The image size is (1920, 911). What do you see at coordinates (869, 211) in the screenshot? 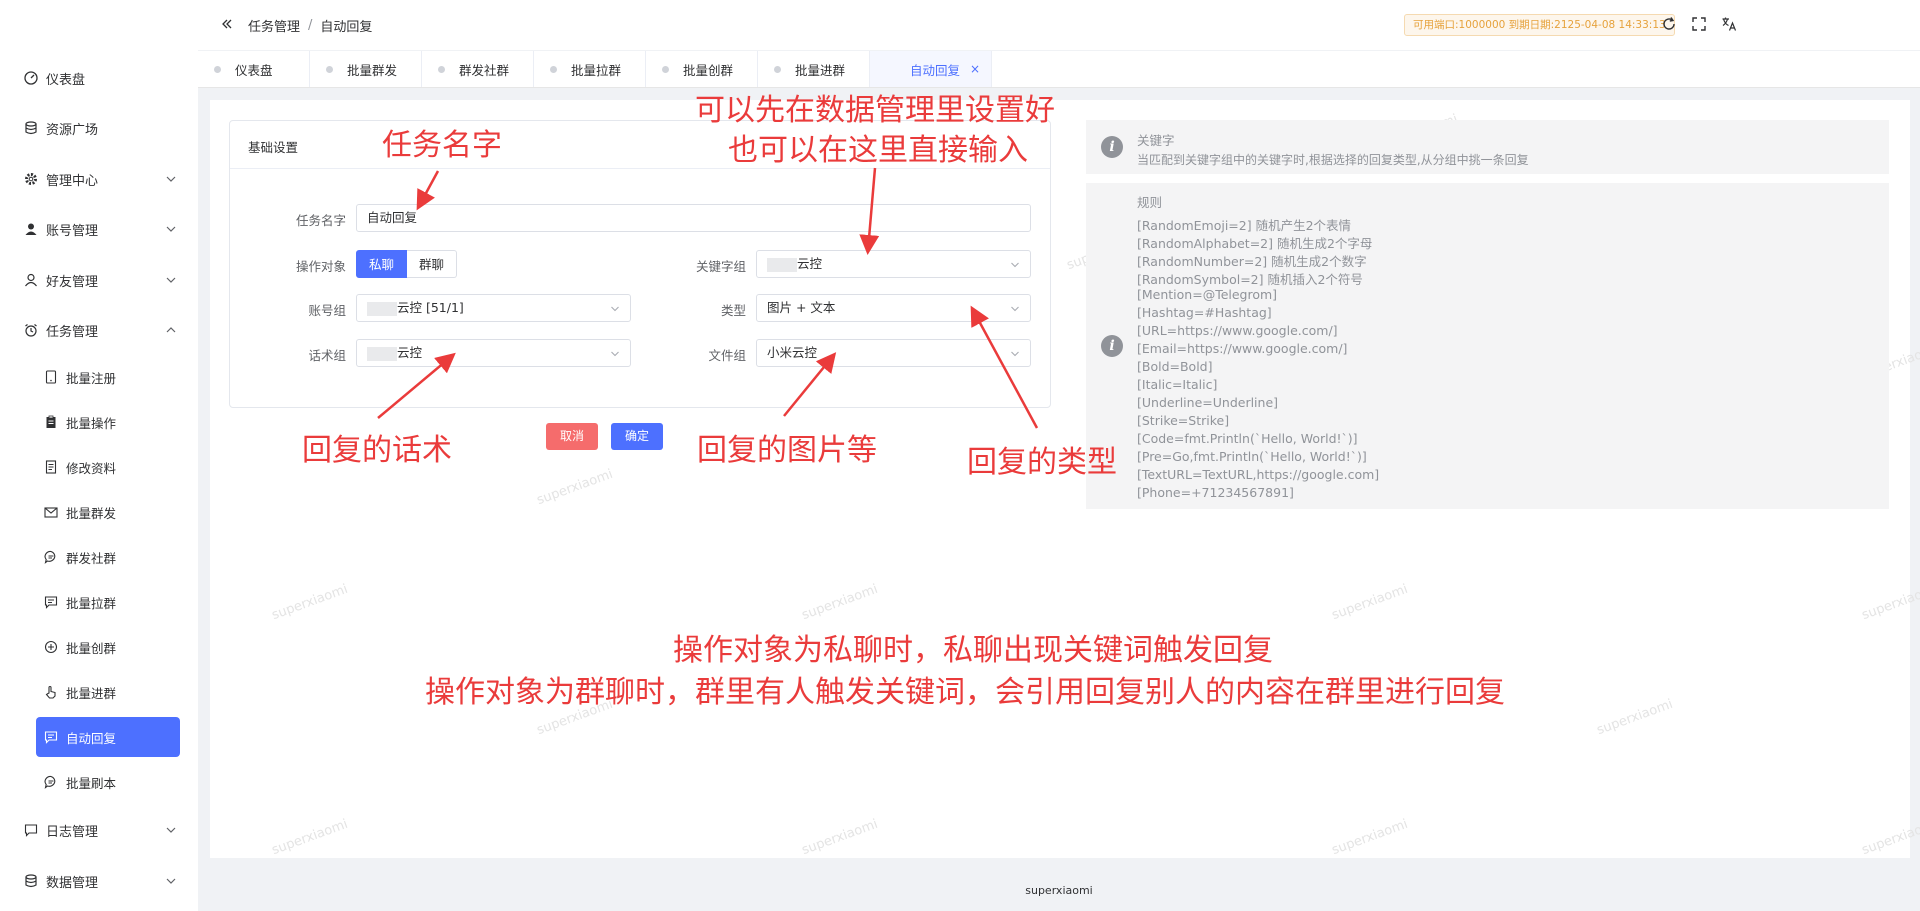
I see `arrow-keyword-group` at bounding box center [869, 211].